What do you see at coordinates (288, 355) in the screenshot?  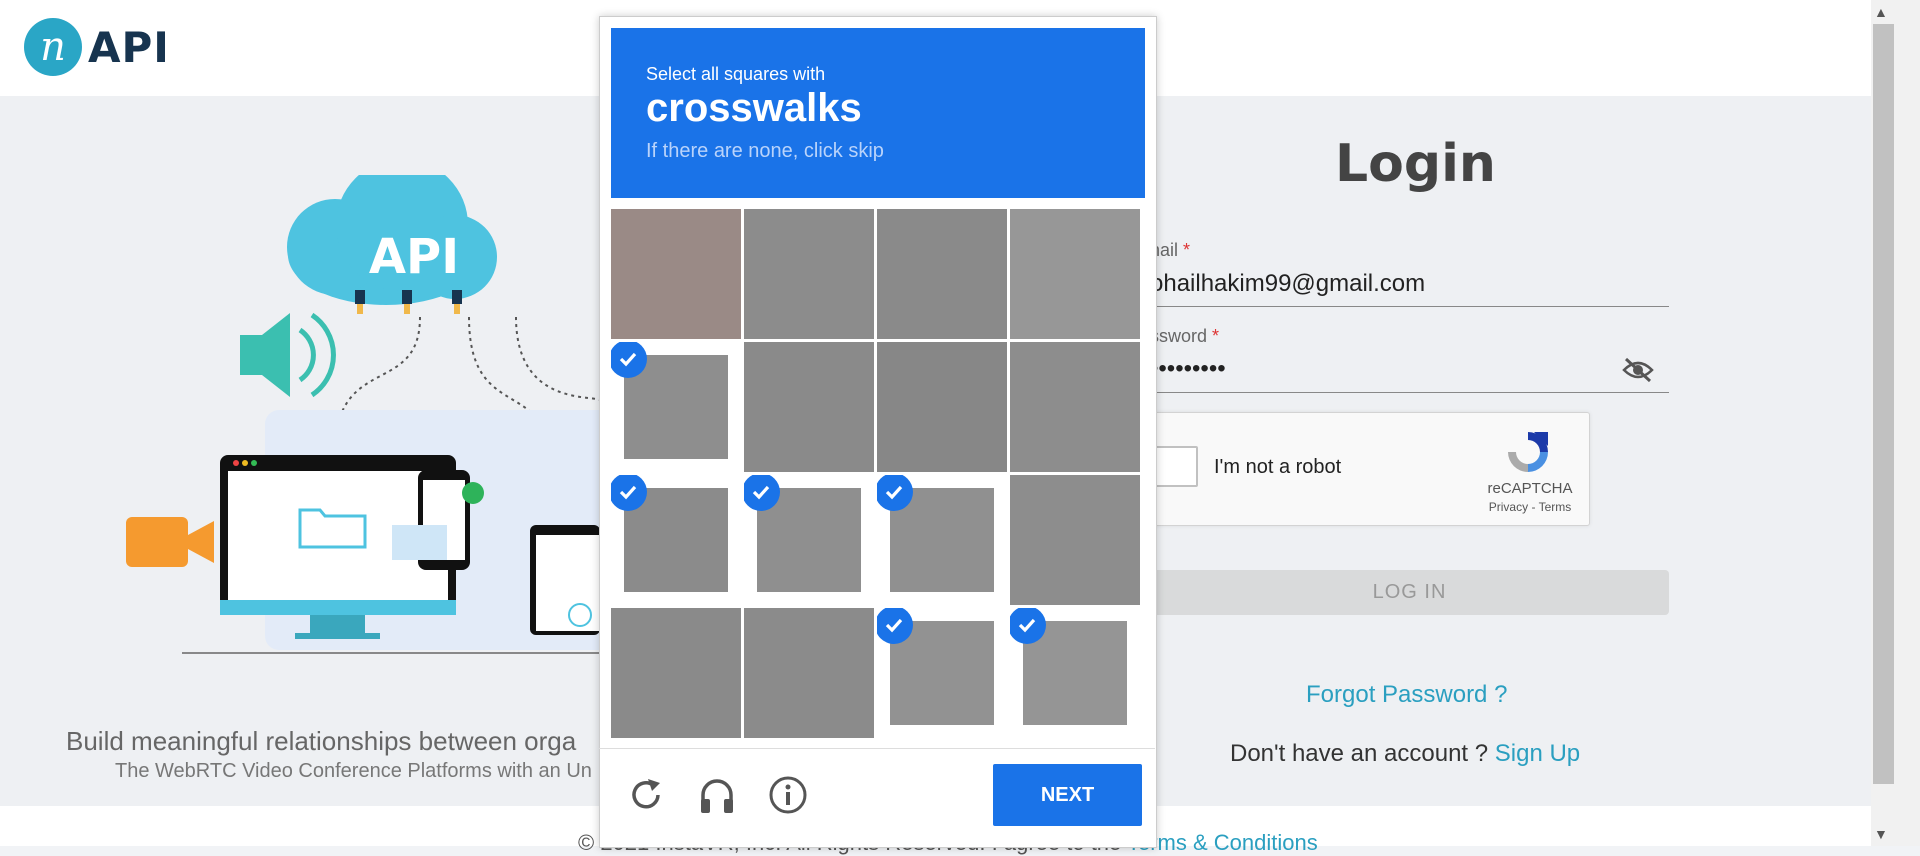 I see `speaker-icon` at bounding box center [288, 355].